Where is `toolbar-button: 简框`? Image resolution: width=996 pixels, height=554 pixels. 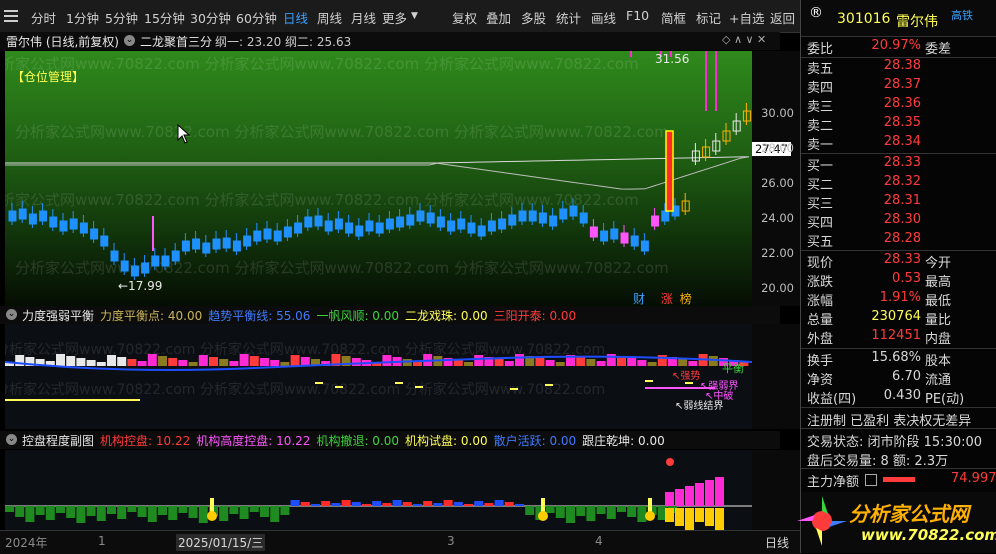
toolbar-button: 简框 is located at coordinates (673, 17).